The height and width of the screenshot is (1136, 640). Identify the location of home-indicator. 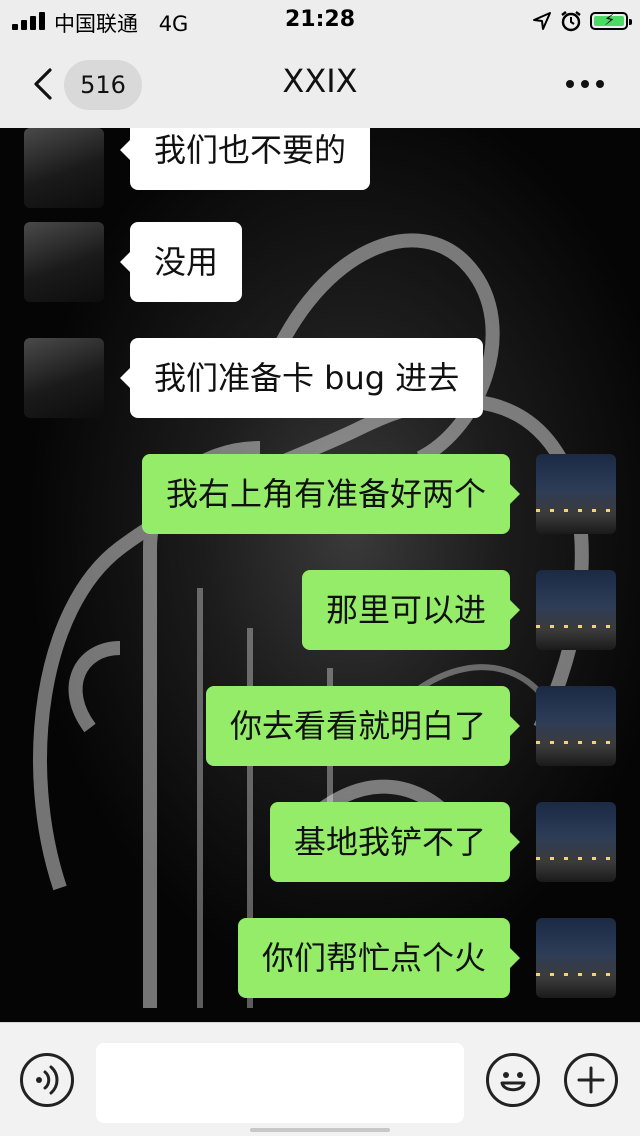
(320, 1130).